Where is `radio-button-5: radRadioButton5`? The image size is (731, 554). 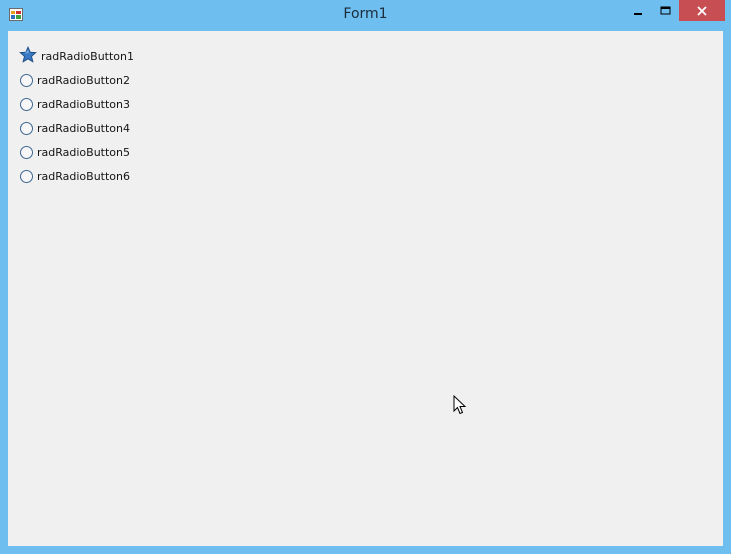
radio-button-5: radRadioButton5 is located at coordinates (76, 152).